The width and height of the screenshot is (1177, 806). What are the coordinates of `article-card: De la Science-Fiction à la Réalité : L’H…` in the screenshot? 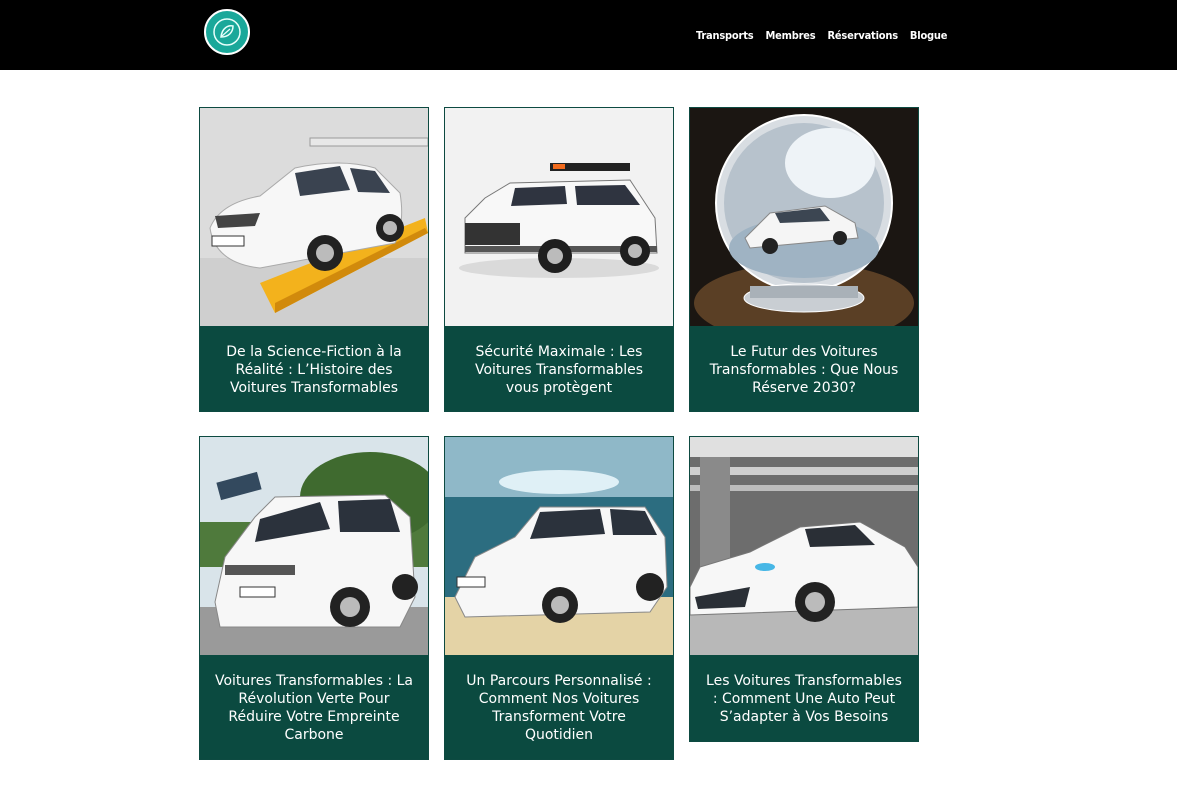 It's located at (314, 259).